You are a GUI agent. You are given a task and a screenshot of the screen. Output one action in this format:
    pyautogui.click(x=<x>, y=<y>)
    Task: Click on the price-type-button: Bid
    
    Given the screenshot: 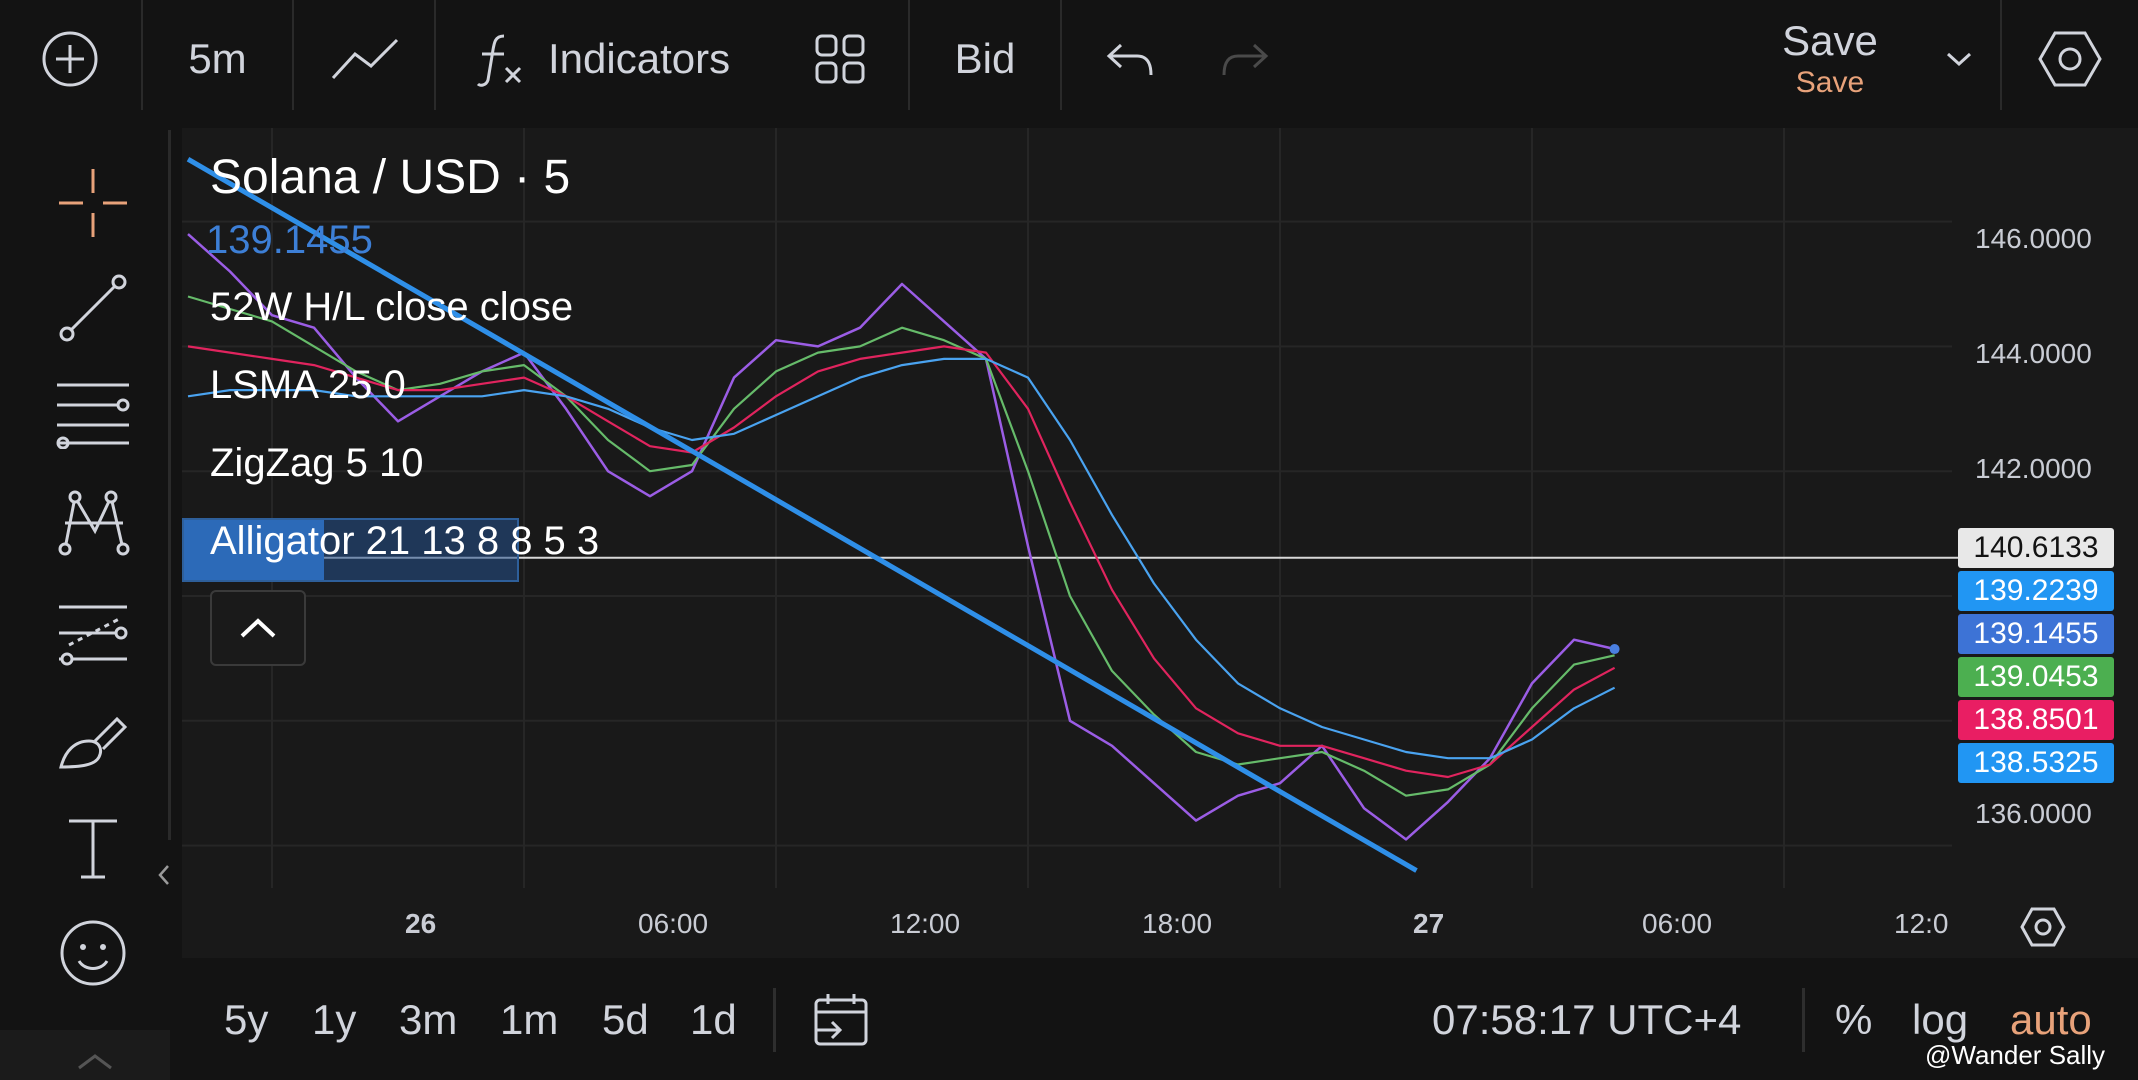 What is the action you would take?
    pyautogui.click(x=985, y=59)
    